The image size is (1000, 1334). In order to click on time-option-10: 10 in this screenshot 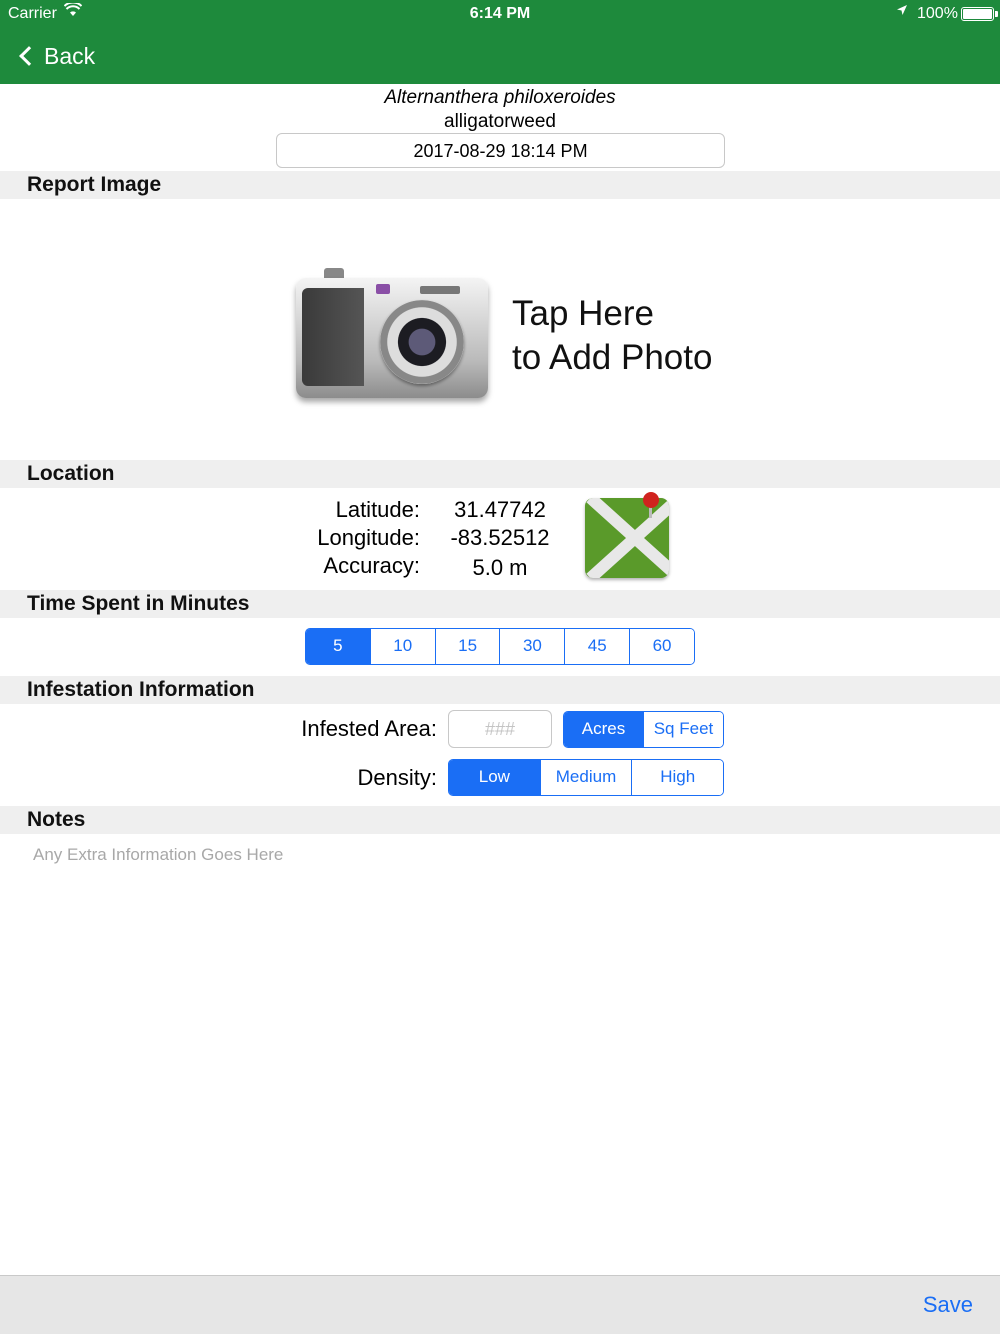, I will do `click(402, 646)`.